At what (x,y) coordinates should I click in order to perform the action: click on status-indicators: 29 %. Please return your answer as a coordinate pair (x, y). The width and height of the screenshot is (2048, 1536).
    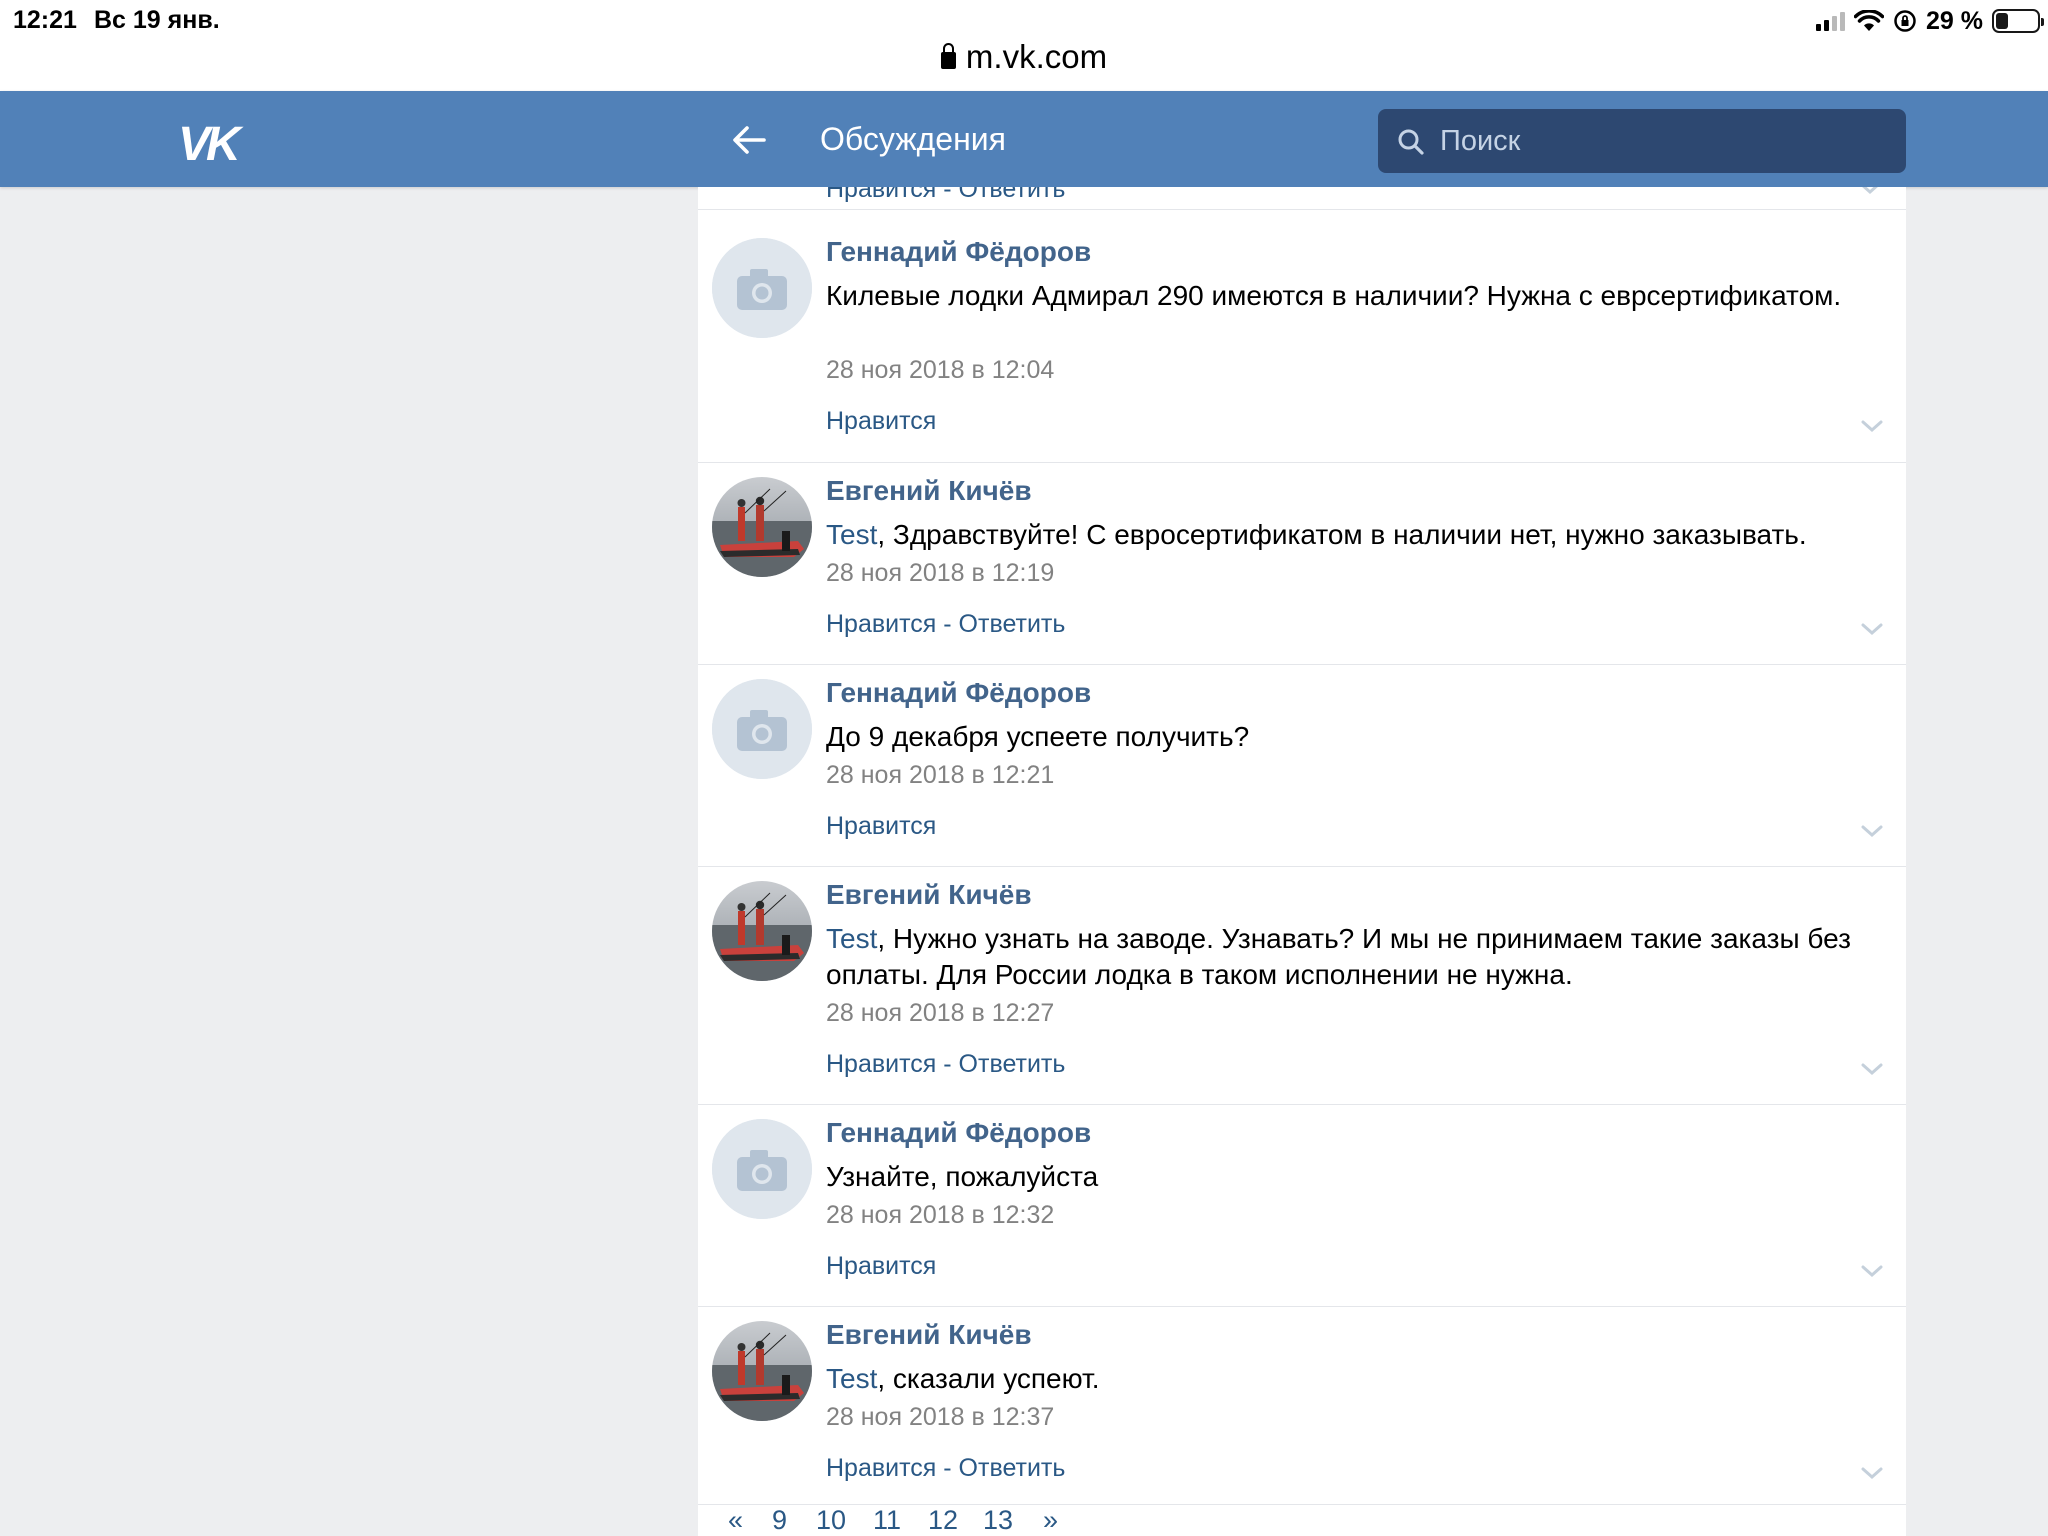
    Looking at the image, I should click on (1930, 21).